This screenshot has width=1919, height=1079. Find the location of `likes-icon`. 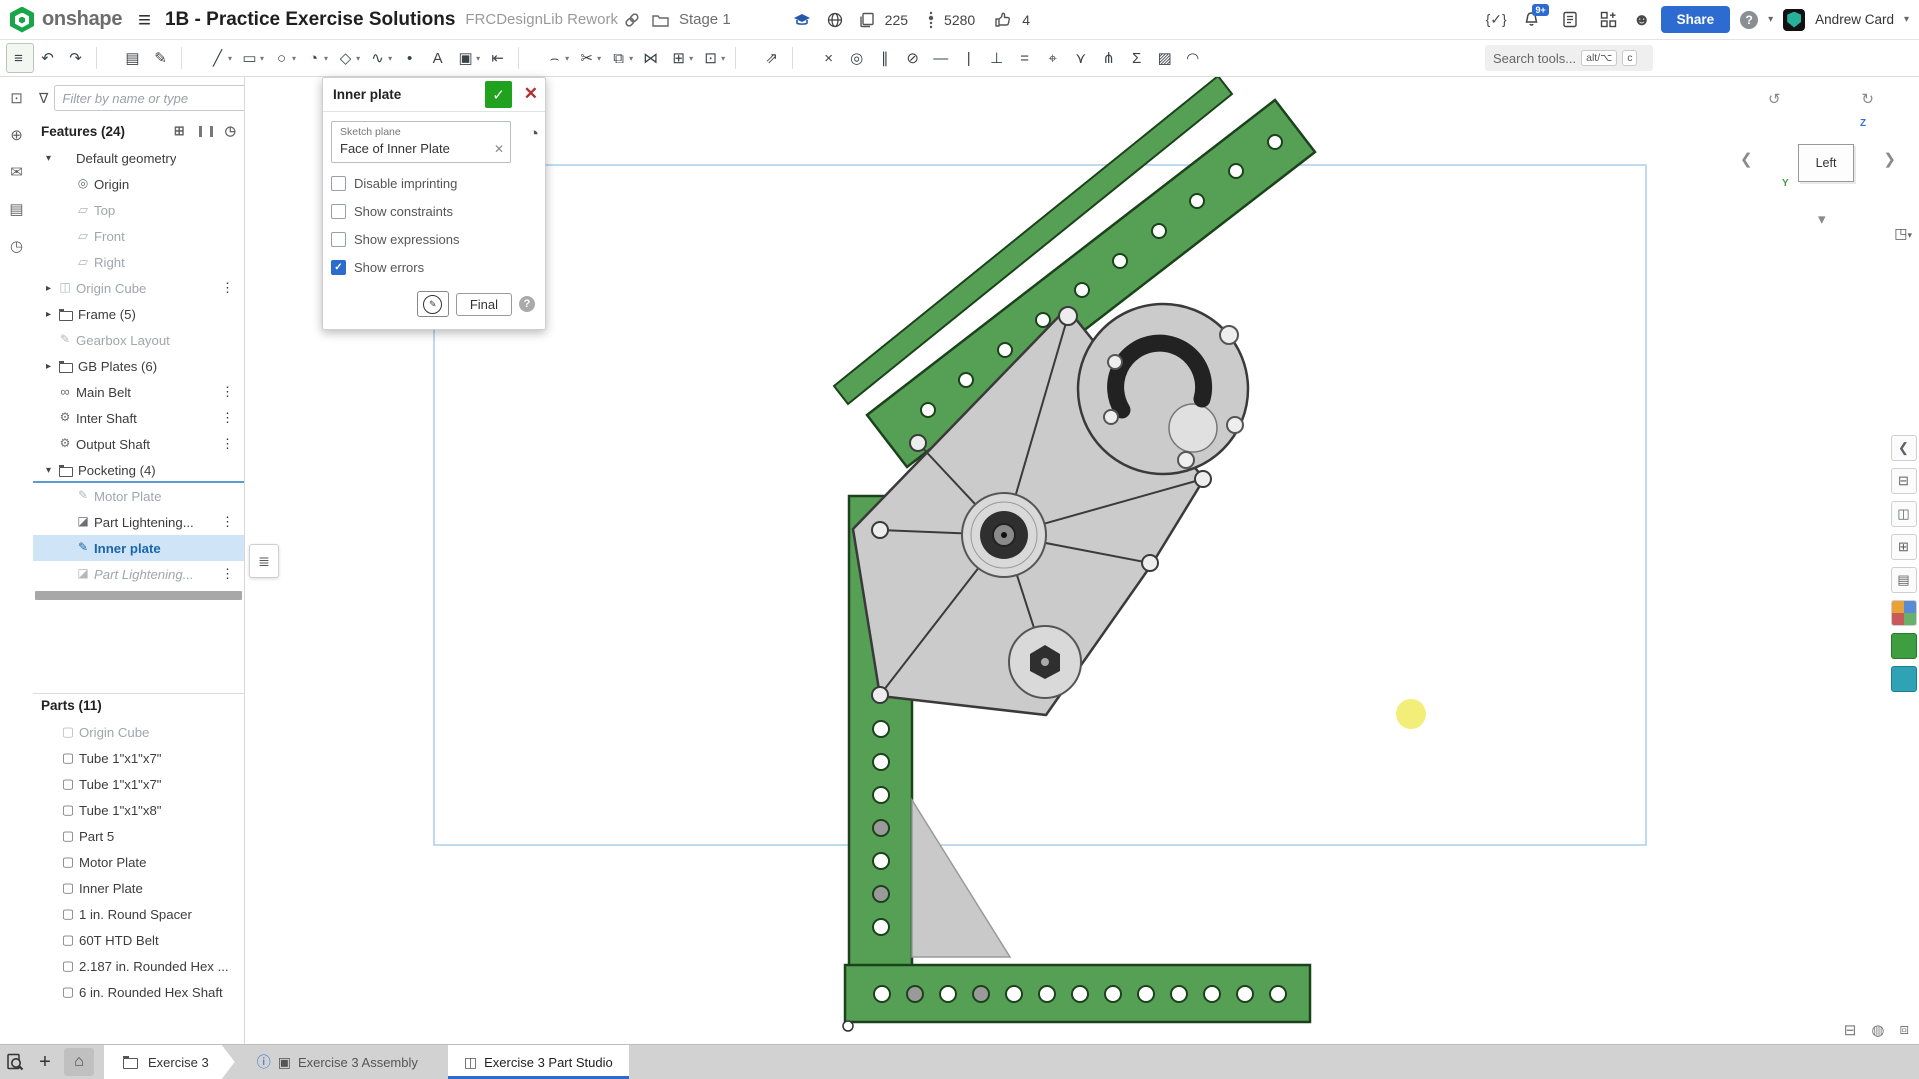

likes-icon is located at coordinates (1003, 20).